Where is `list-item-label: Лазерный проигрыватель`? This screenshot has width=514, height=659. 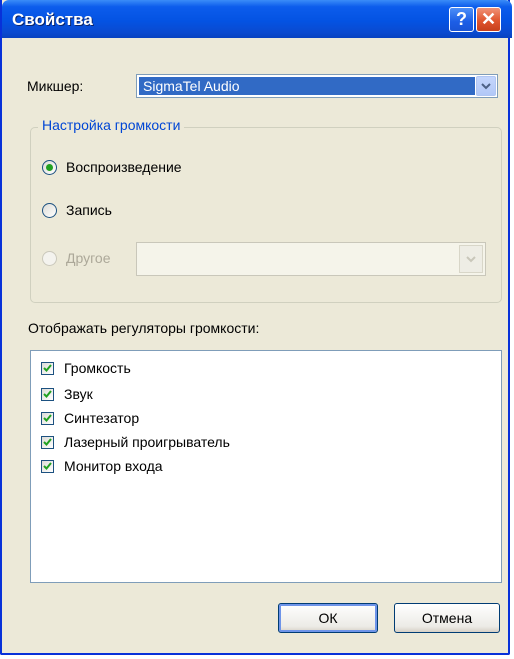 list-item-label: Лазерный проигрыватель is located at coordinates (147, 442).